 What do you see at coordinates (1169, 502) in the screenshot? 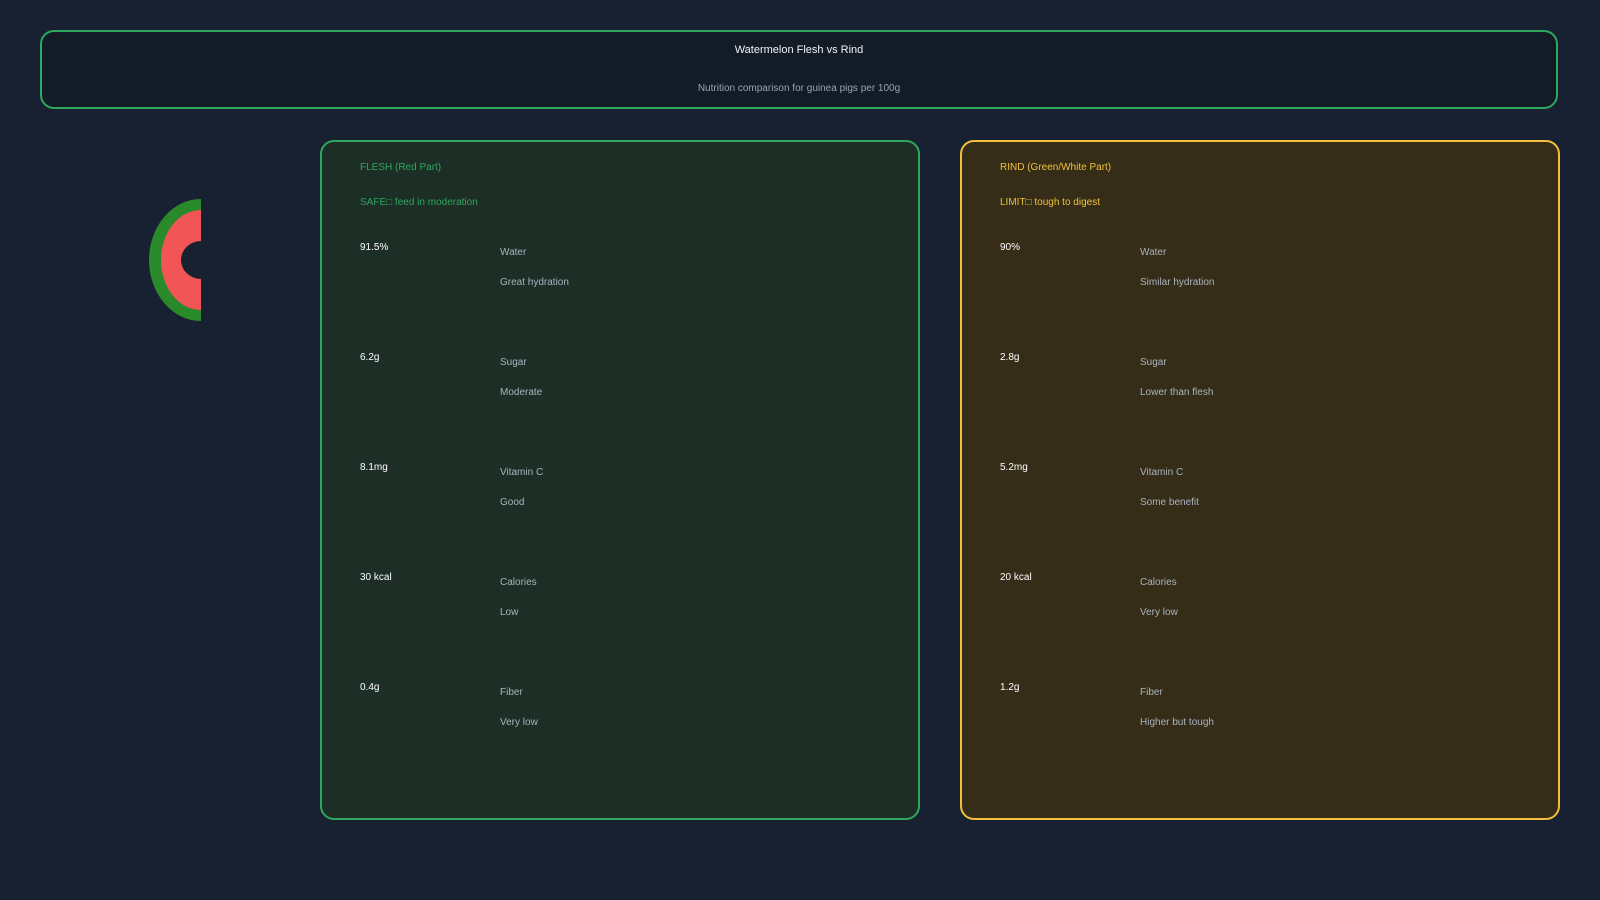
I see `rind-note: Some benefit` at bounding box center [1169, 502].